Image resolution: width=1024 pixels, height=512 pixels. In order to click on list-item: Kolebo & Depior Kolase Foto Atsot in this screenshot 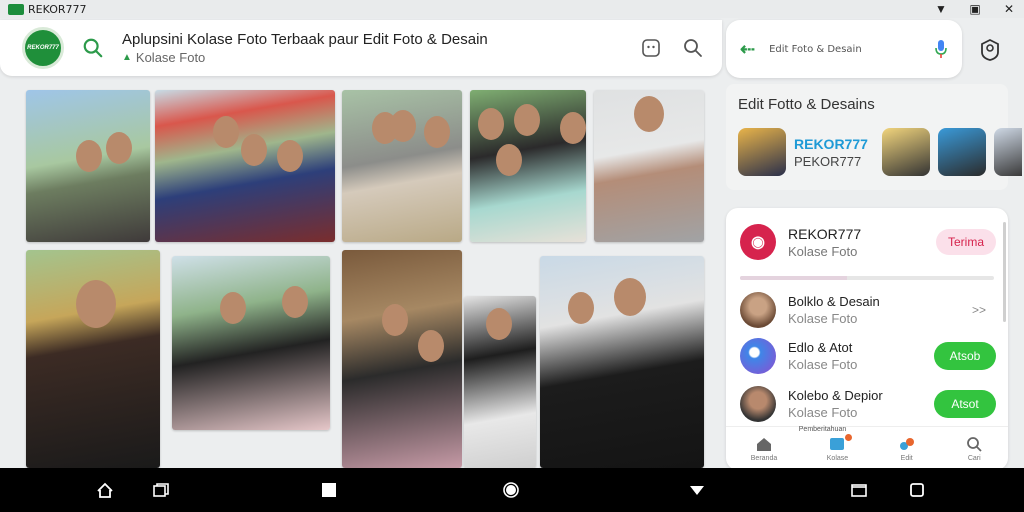, I will do `click(868, 404)`.